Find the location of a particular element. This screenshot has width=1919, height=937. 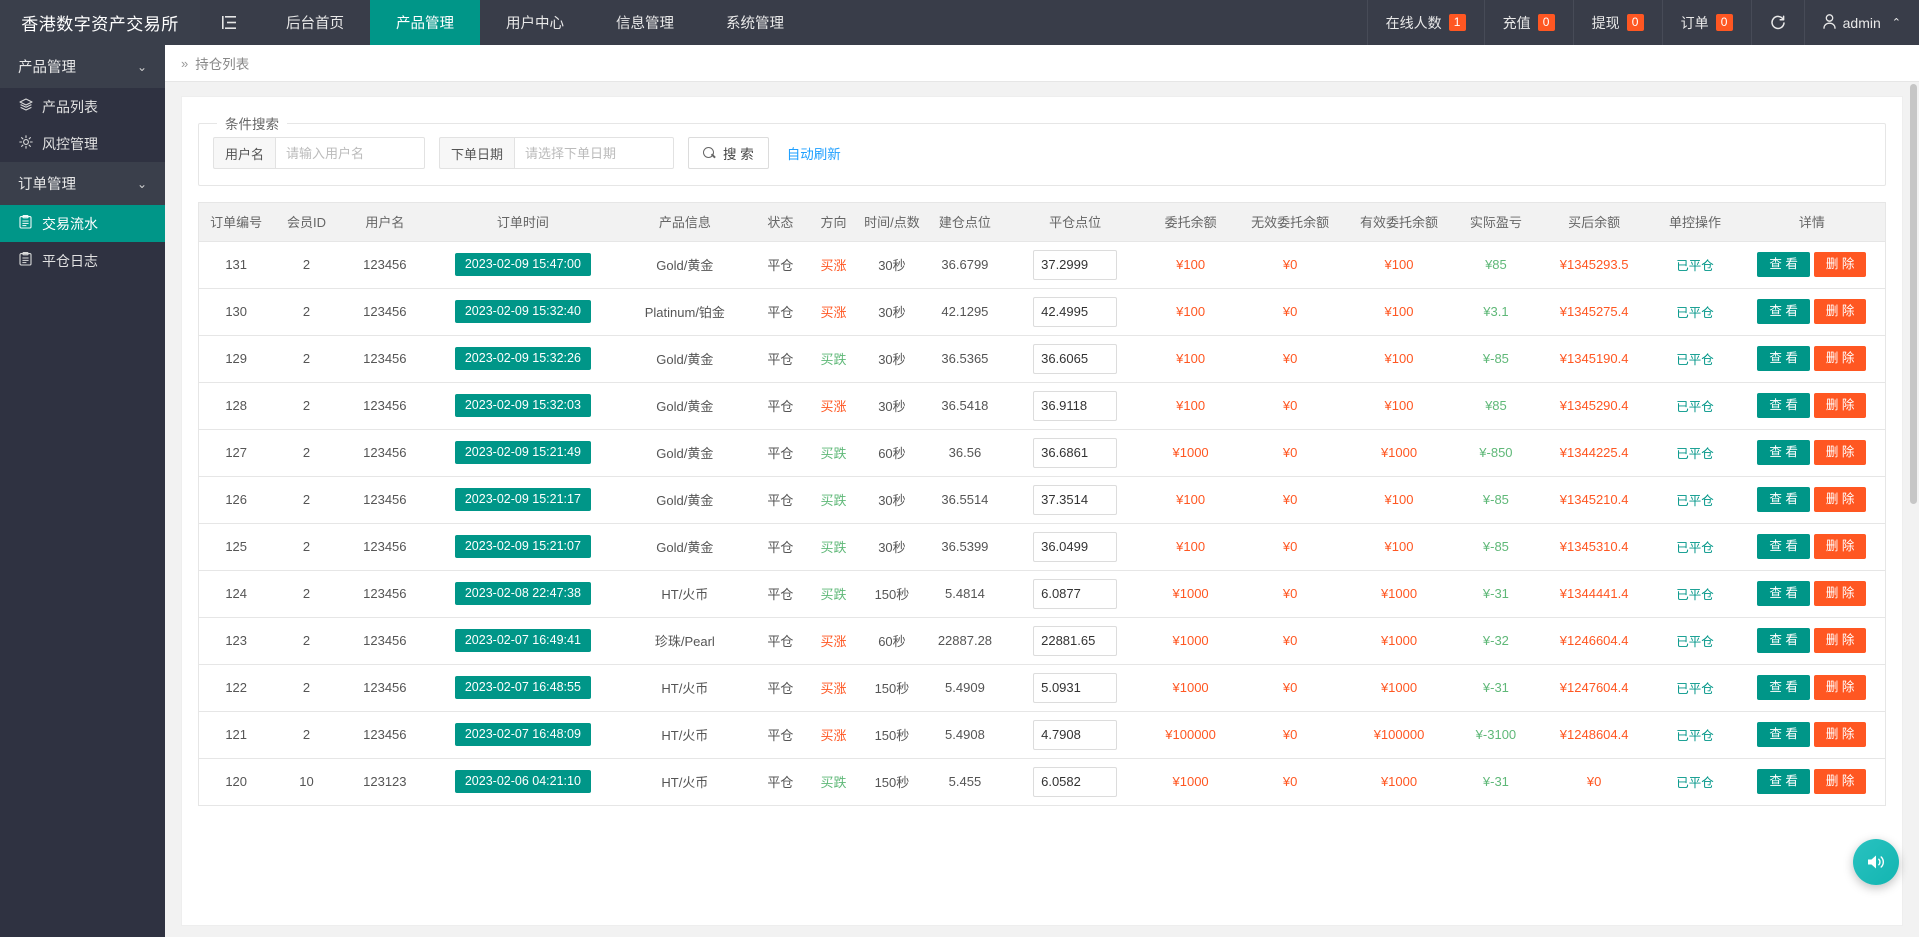

order-time-badge: 2023-02-07 16:49:41 is located at coordinates (522, 640).